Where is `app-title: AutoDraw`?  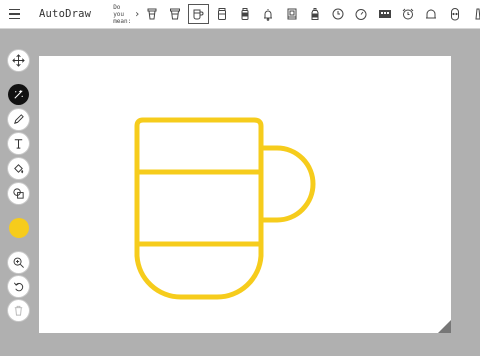 app-title: AutoDraw is located at coordinates (65, 14).